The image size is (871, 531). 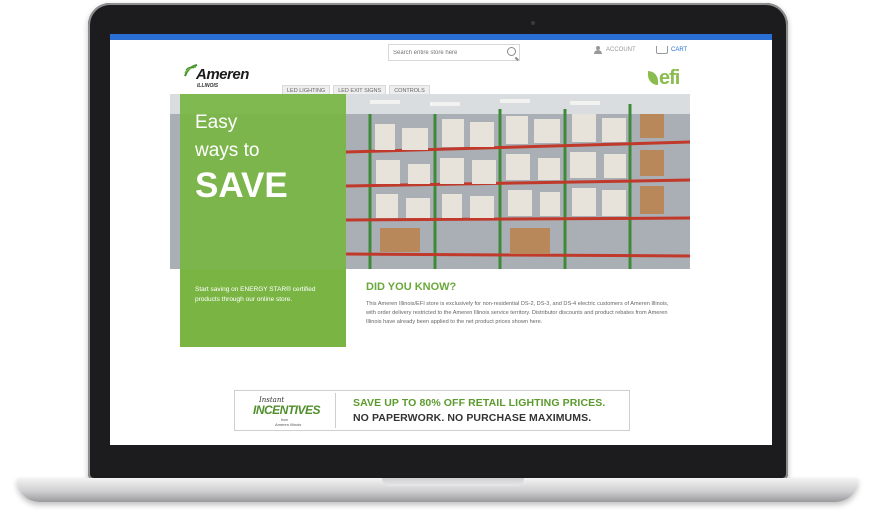 I want to click on hero-line-1: Easy, so click(x=216, y=122).